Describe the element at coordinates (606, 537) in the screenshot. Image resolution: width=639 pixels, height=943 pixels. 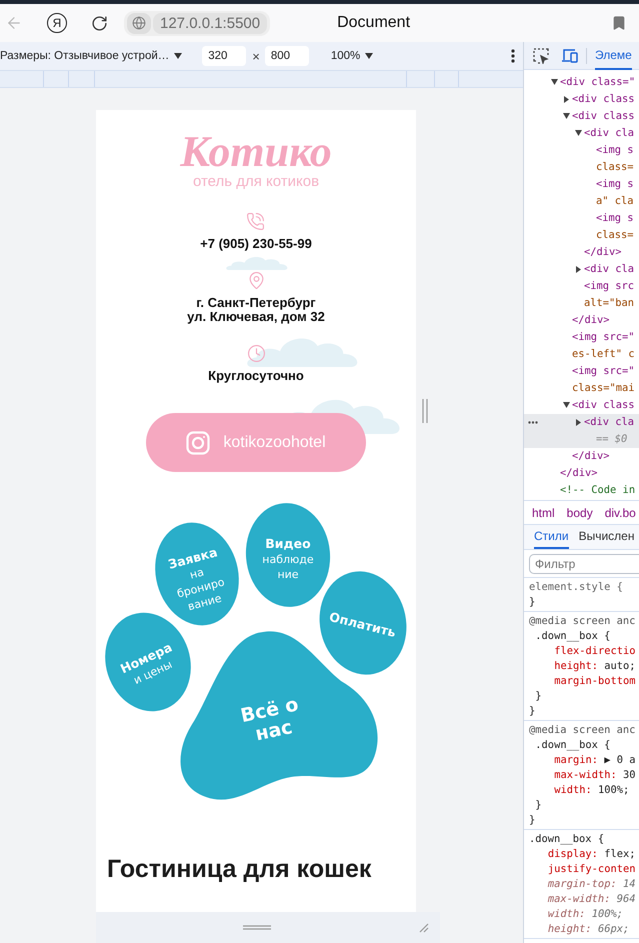
I see `styles-tab: Вычислен` at that location.